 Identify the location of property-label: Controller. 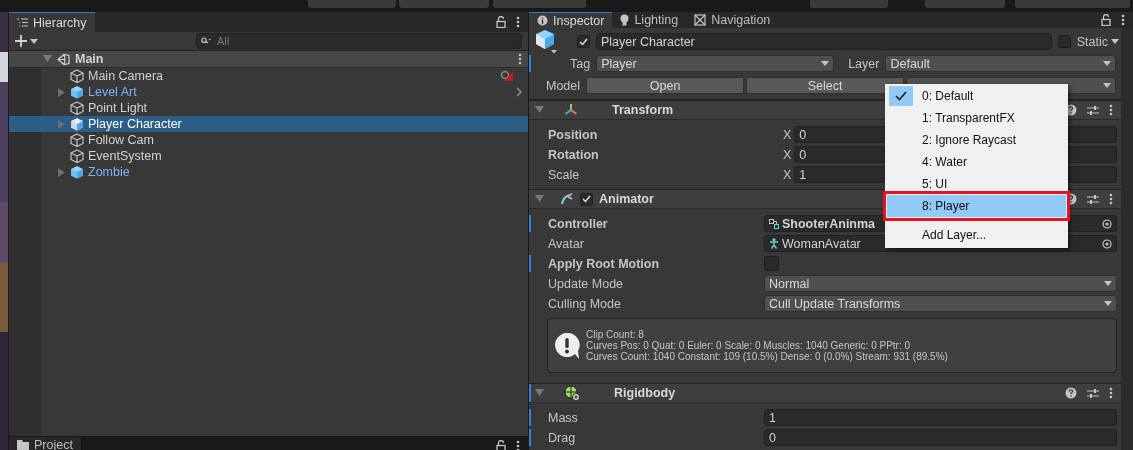
(578, 223).